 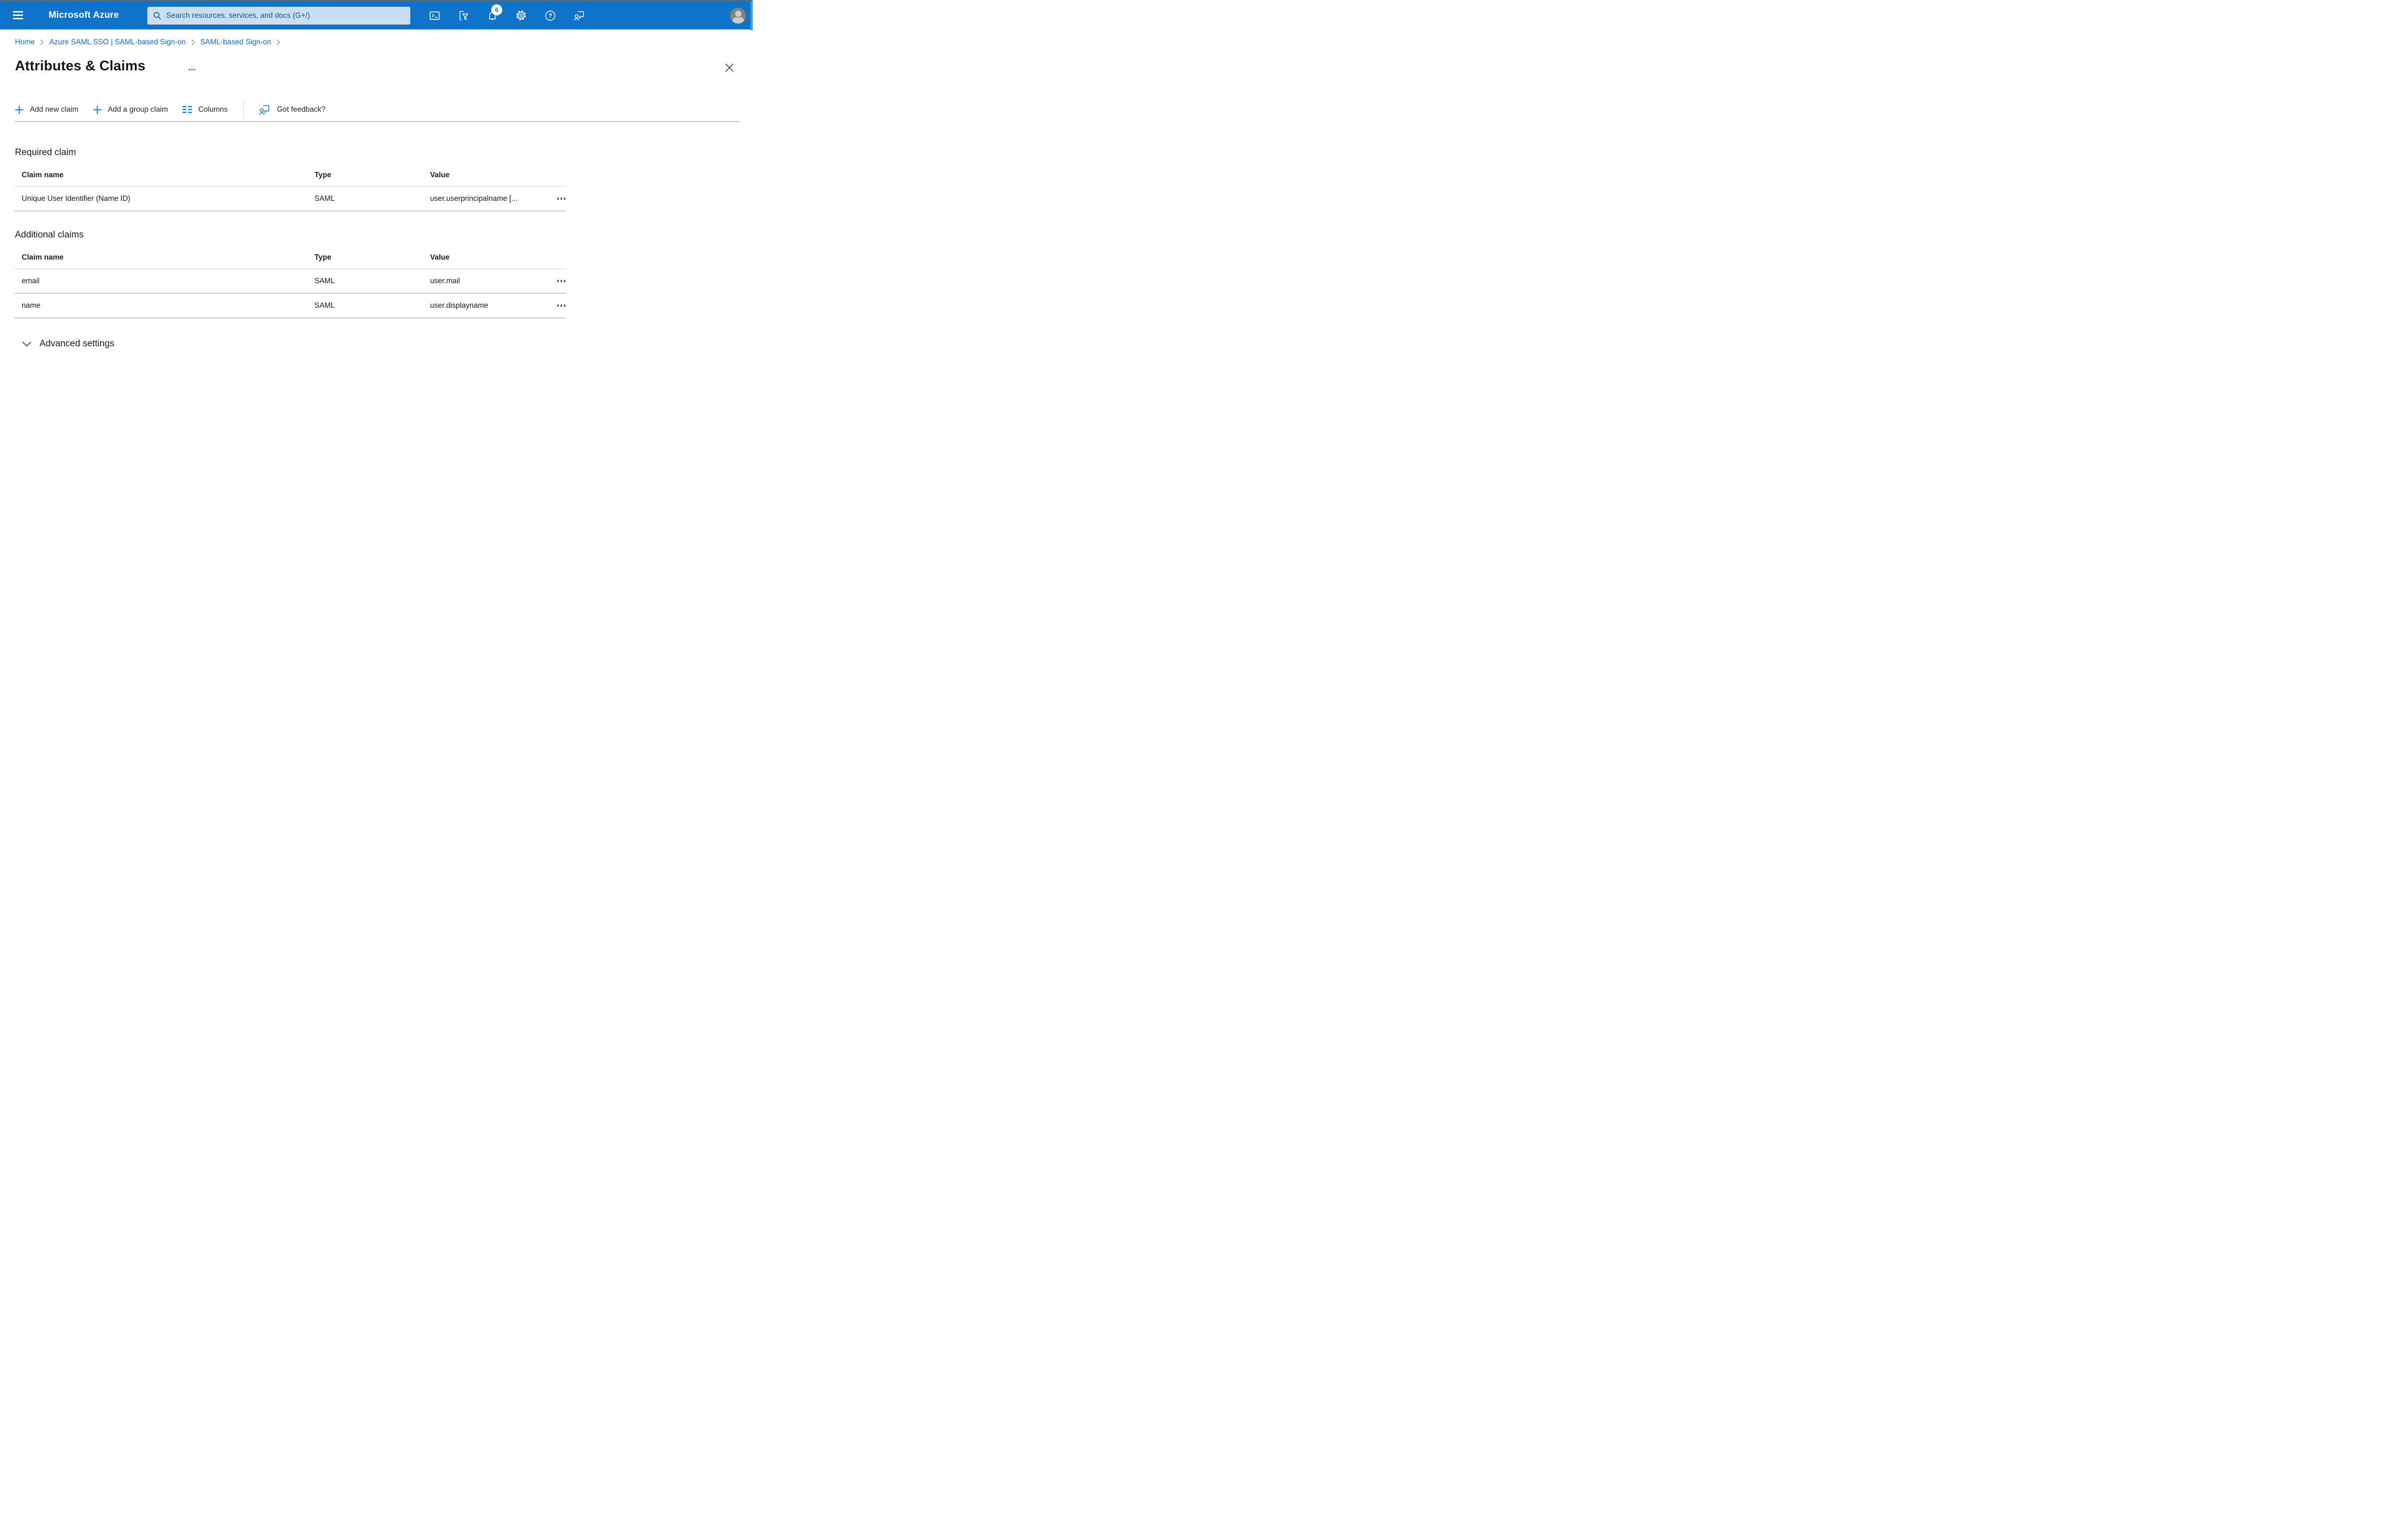 I want to click on help-button: ?, so click(x=550, y=15).